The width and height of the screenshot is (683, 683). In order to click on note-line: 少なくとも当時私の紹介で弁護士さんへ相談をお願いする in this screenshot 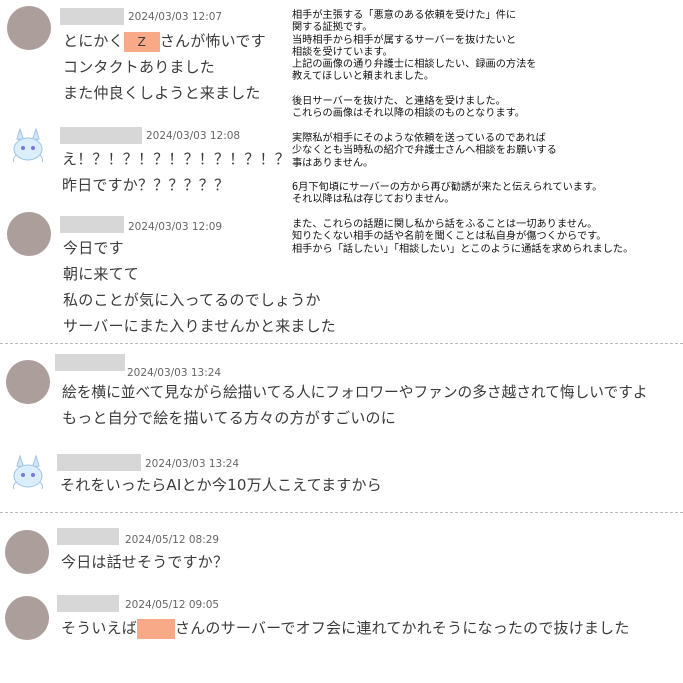, I will do `click(424, 151)`.